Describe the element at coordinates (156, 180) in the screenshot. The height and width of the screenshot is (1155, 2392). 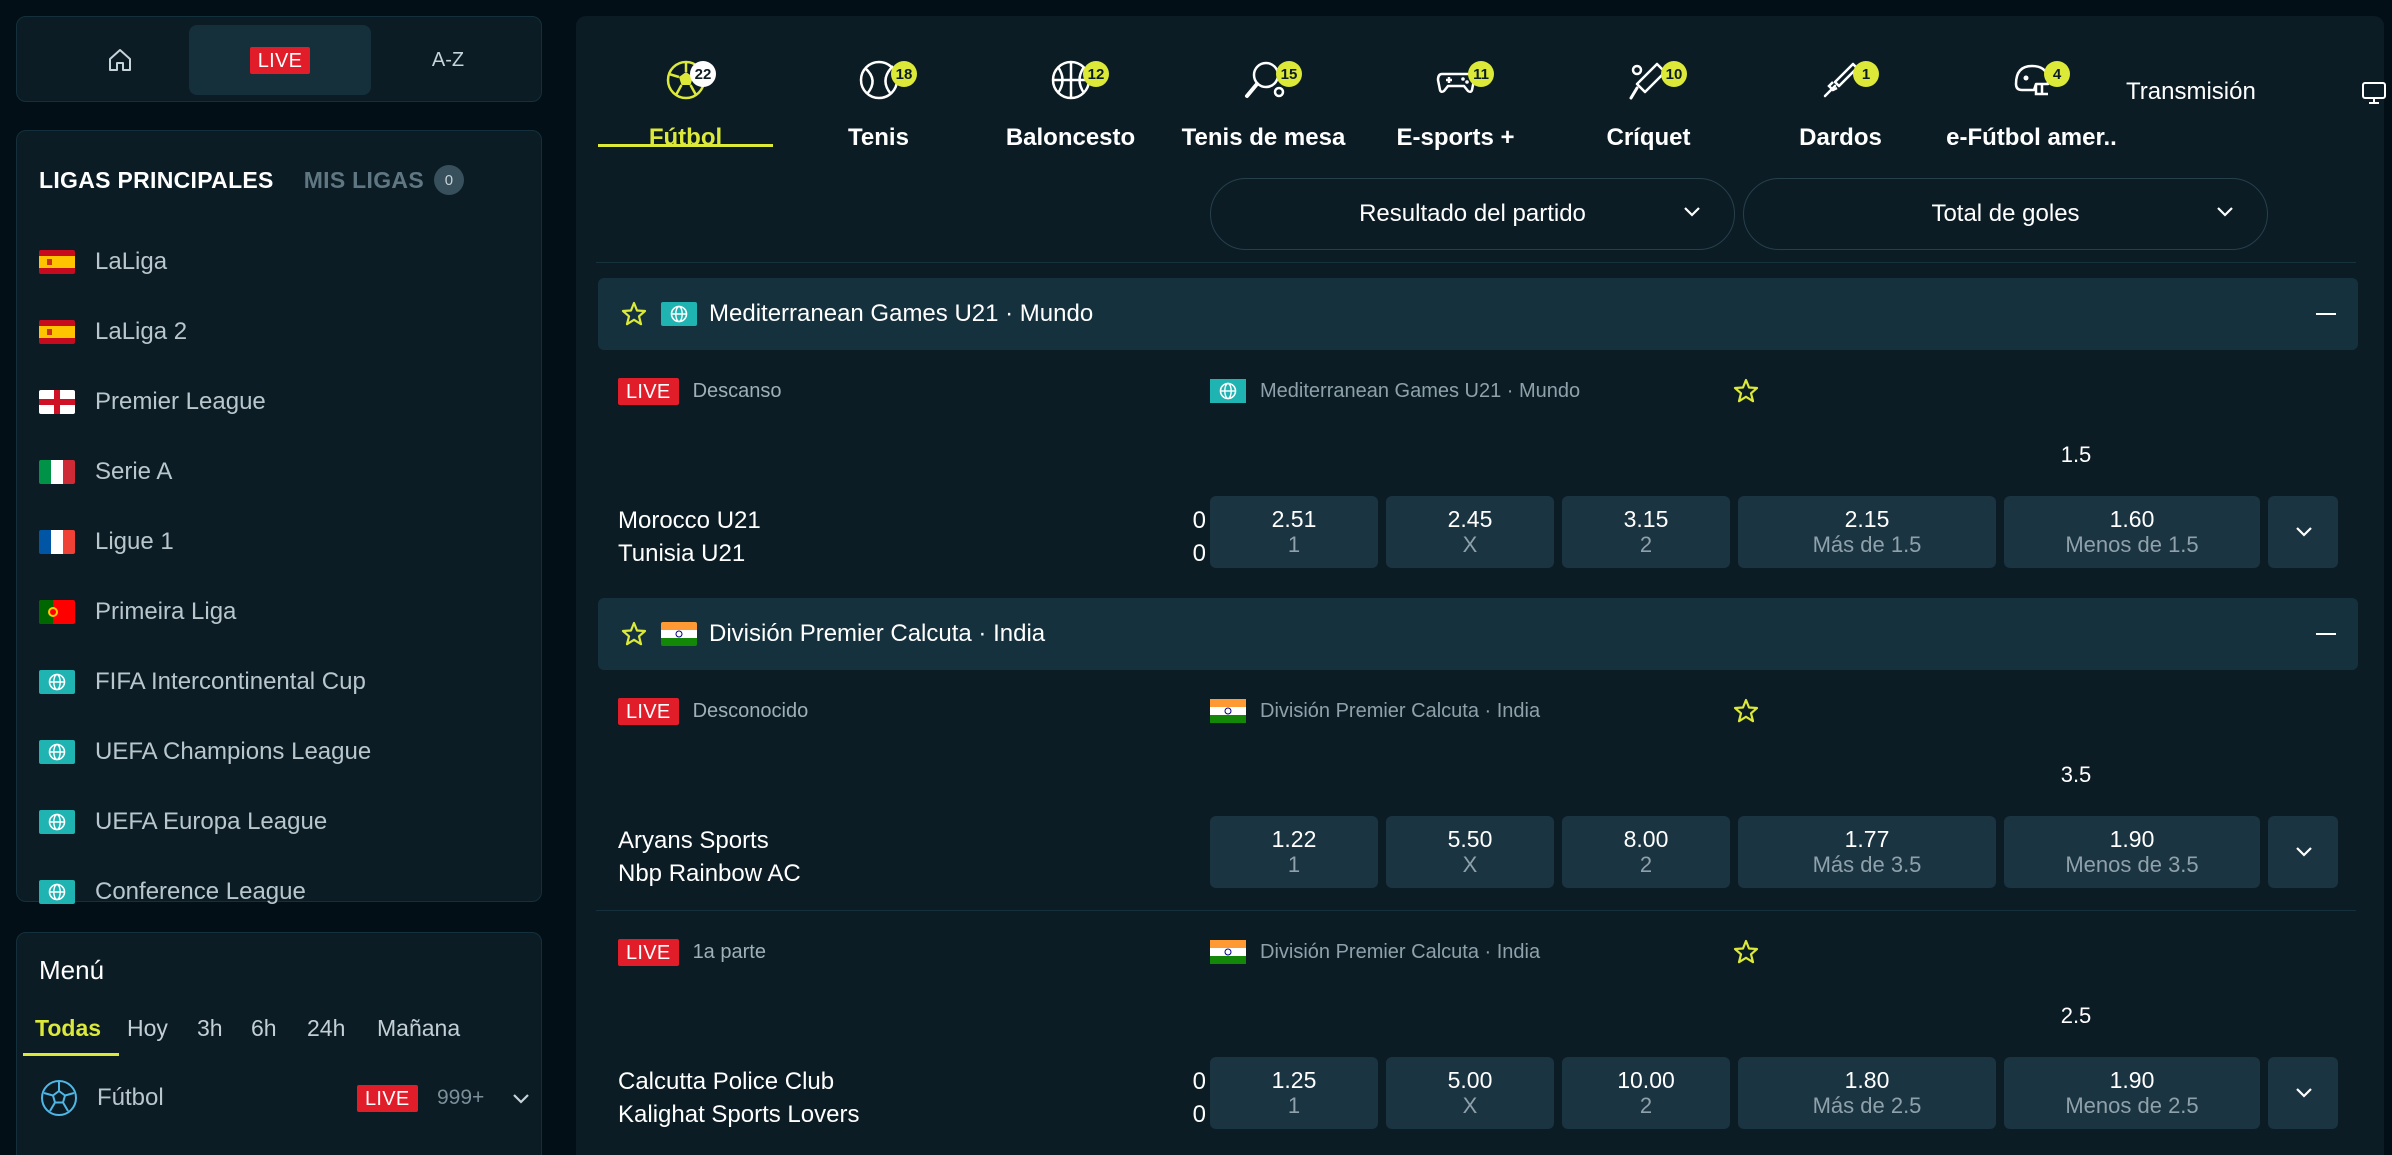
I see `tab-main-leagues: LIGAS PRINCIPALES` at that location.